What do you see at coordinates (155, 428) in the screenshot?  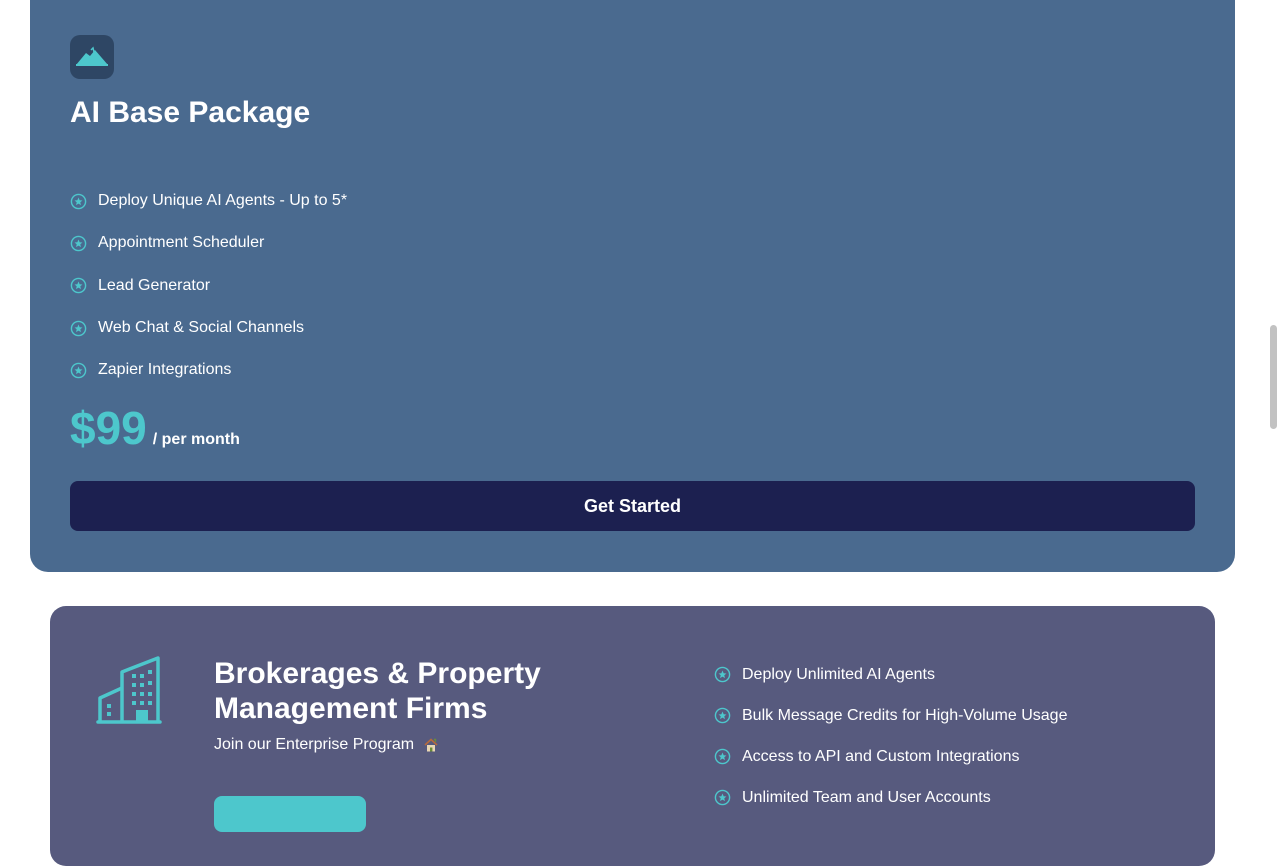 I see `price-row: $99 / per month` at bounding box center [155, 428].